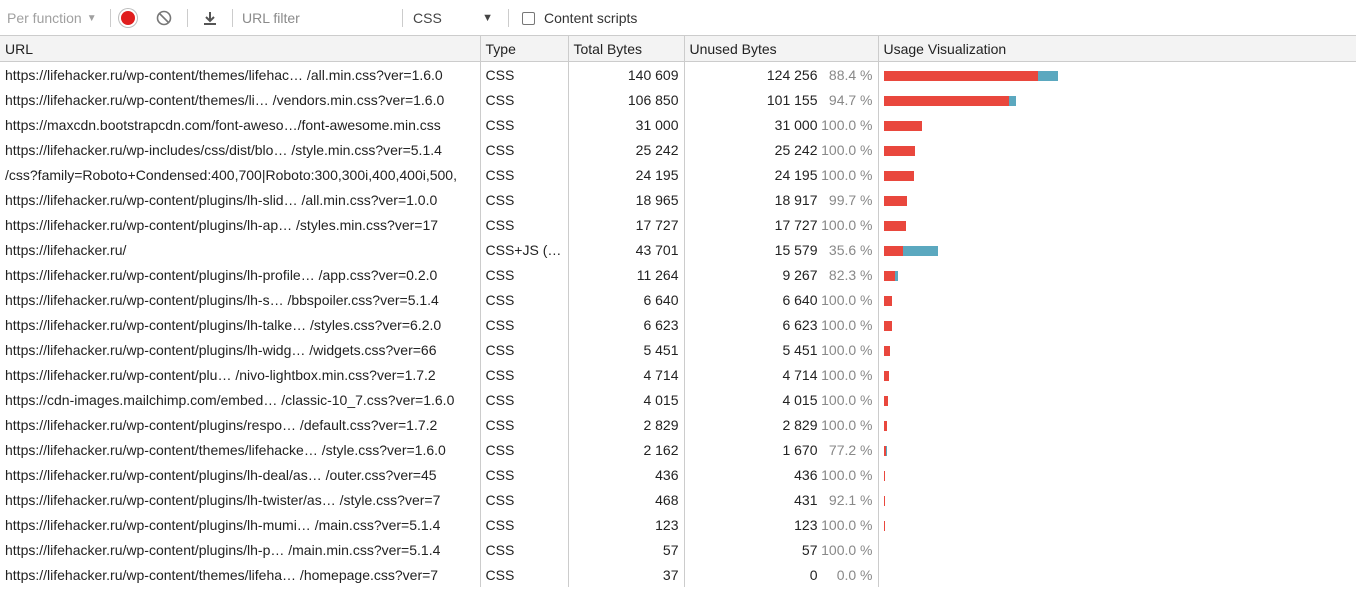 Image resolution: width=1356 pixels, height=589 pixels. Describe the element at coordinates (317, 18) in the screenshot. I see `url-filter-input` at that location.